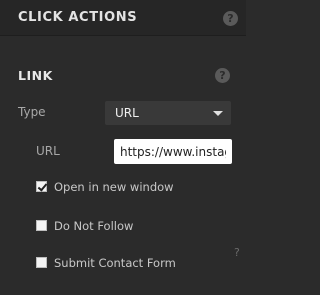 The width and height of the screenshot is (320, 295). What do you see at coordinates (93, 226) in the screenshot?
I see `do-not-follow-label: Do Not Follow` at bounding box center [93, 226].